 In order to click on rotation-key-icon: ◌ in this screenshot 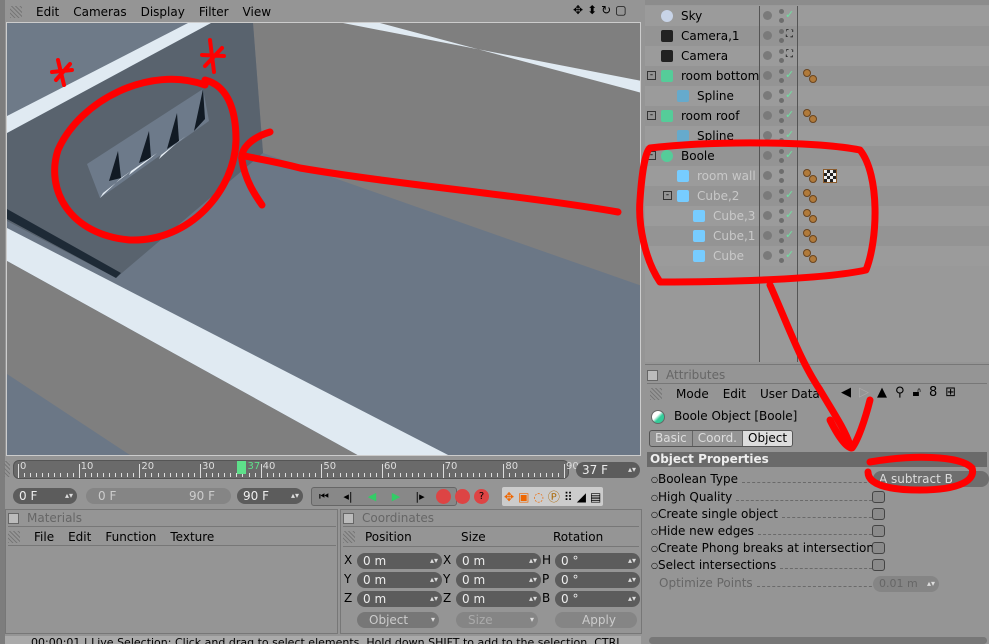, I will do `click(538, 497)`.